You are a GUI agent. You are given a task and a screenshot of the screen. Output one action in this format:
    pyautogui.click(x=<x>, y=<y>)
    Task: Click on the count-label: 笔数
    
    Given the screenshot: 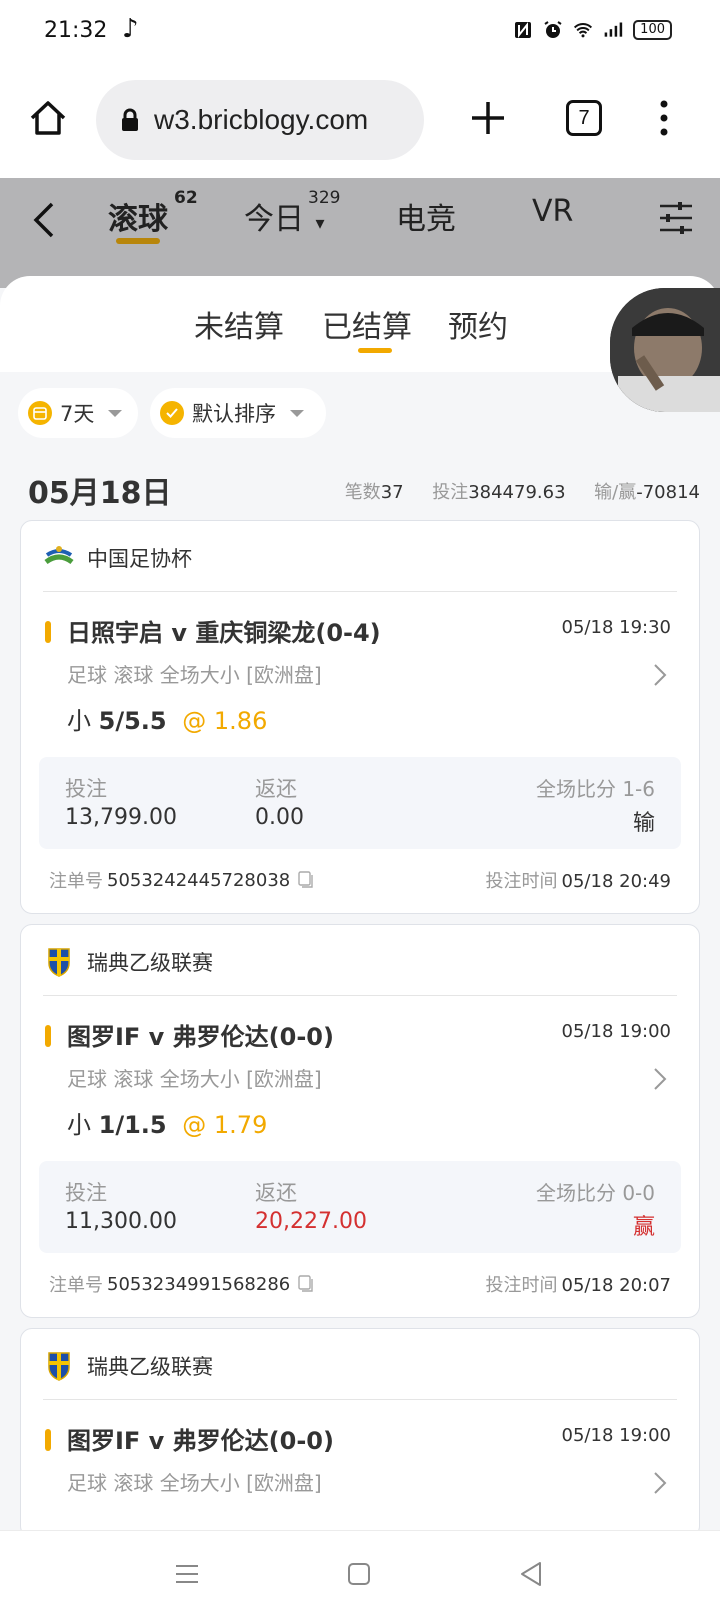 What is the action you would take?
    pyautogui.click(x=362, y=492)
    